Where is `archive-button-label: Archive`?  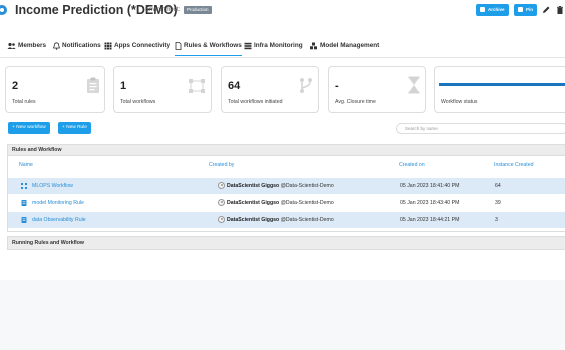
archive-button-label: Archive is located at coordinates (496, 9).